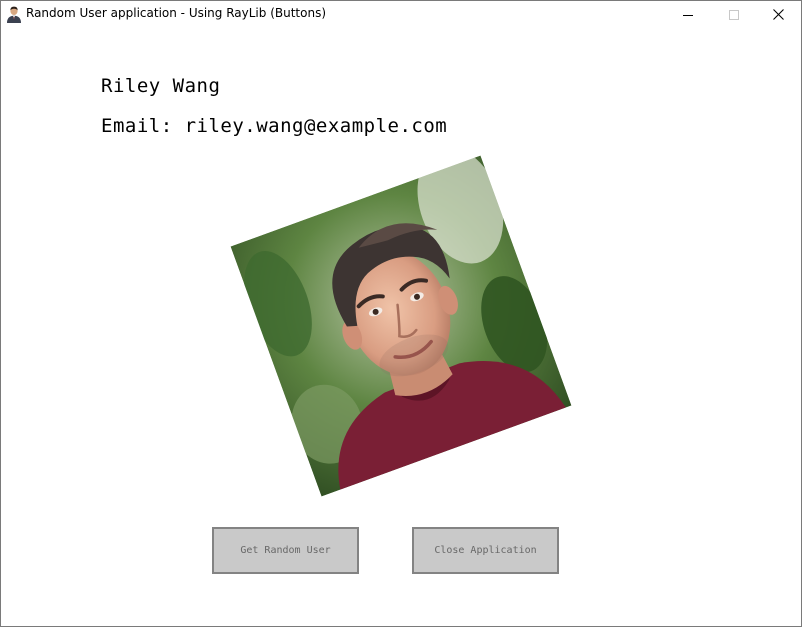 The width and height of the screenshot is (802, 627). What do you see at coordinates (14, 14) in the screenshot?
I see `app-user-icon` at bounding box center [14, 14].